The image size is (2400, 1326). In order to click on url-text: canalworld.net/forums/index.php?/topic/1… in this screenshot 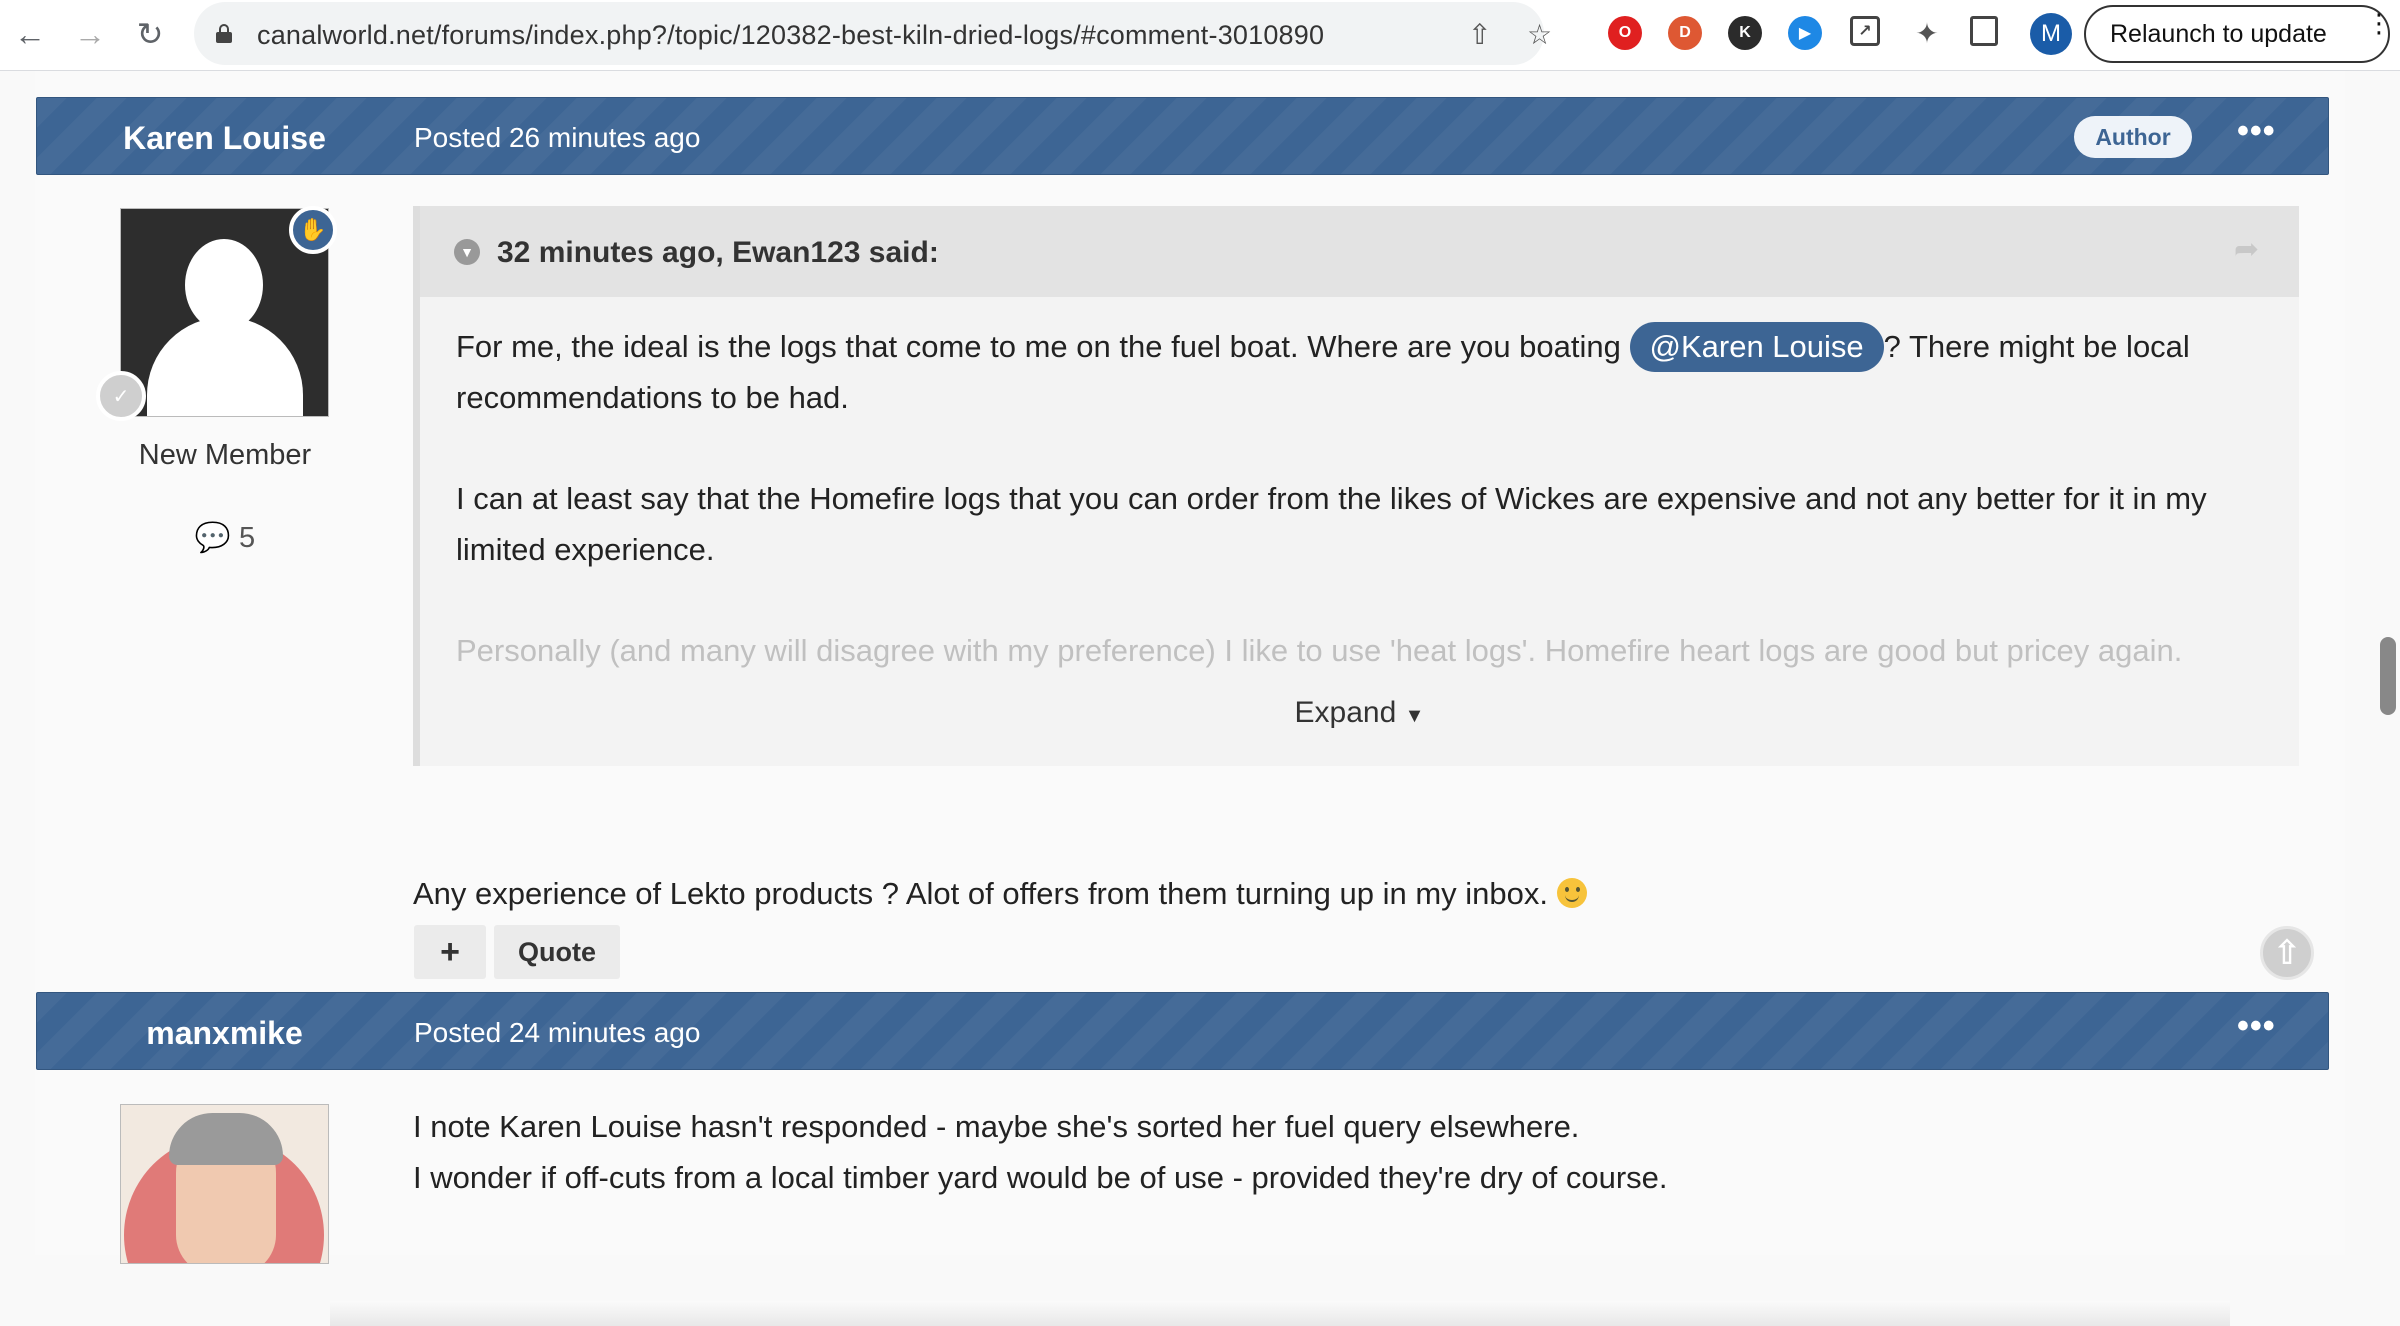, I will do `click(790, 35)`.